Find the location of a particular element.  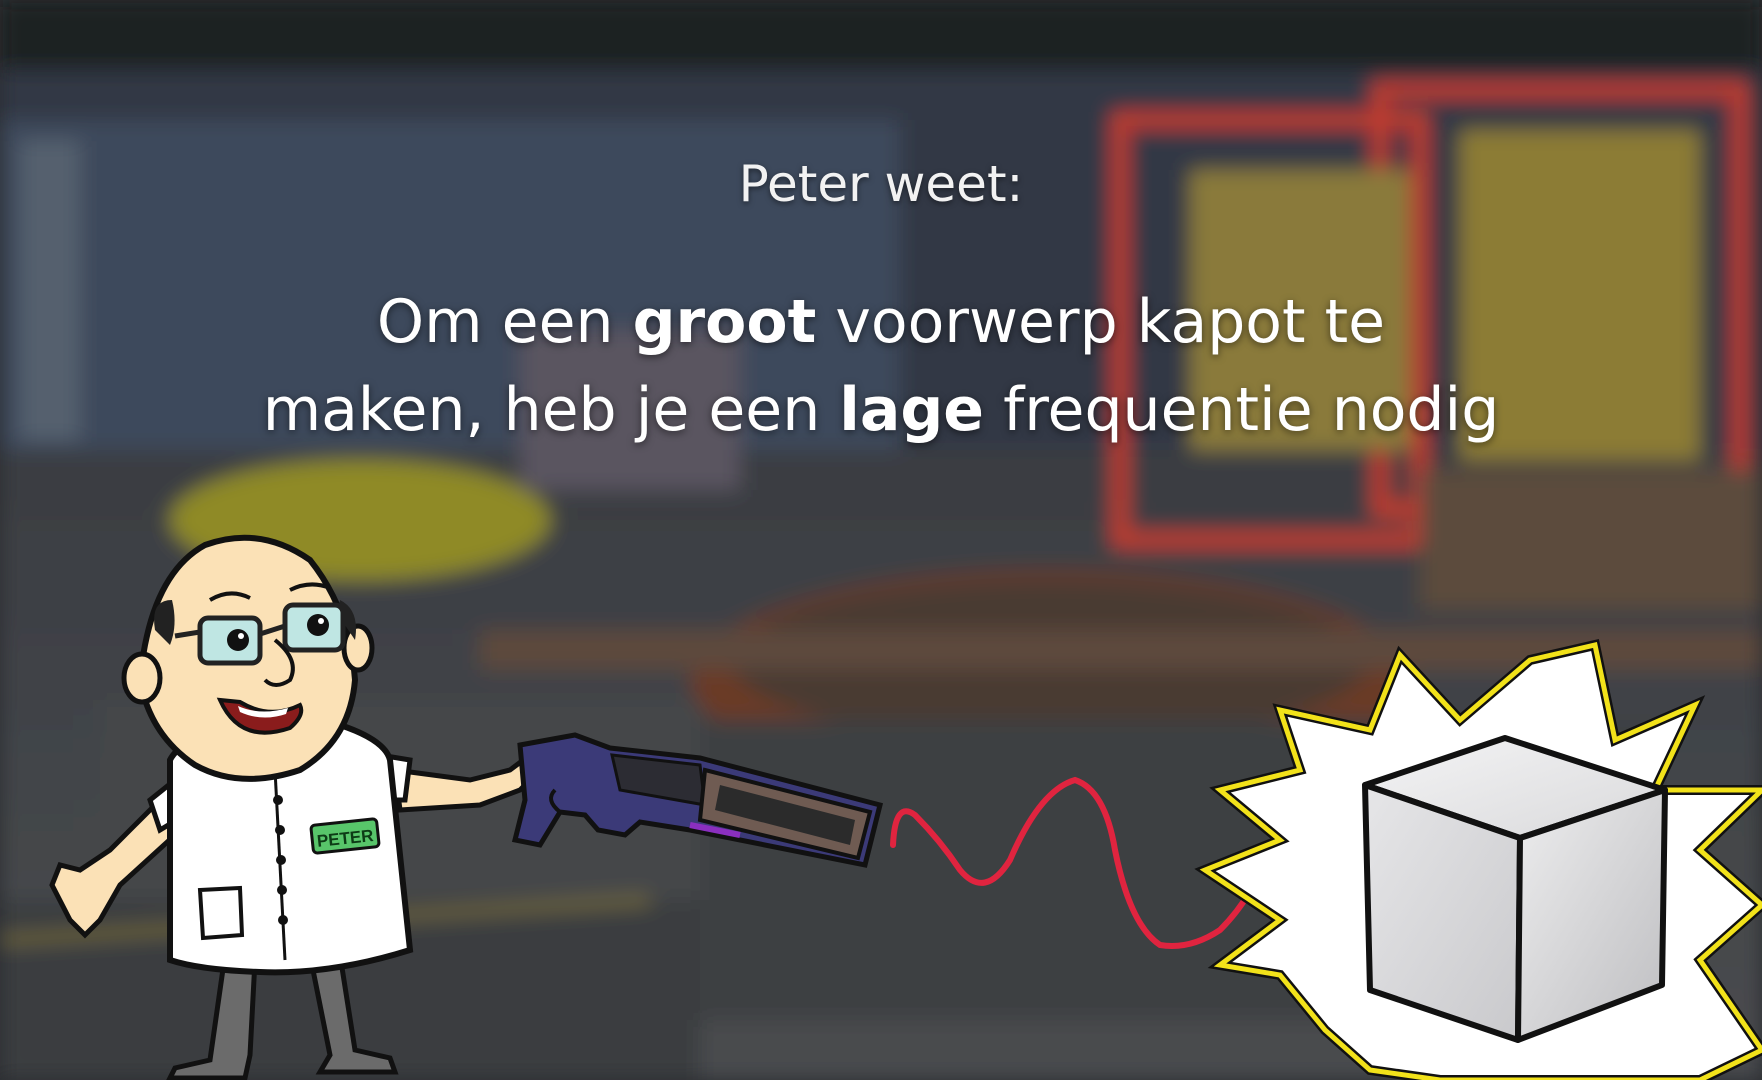

fact-line-1-start: Om een is located at coordinates (504, 322).